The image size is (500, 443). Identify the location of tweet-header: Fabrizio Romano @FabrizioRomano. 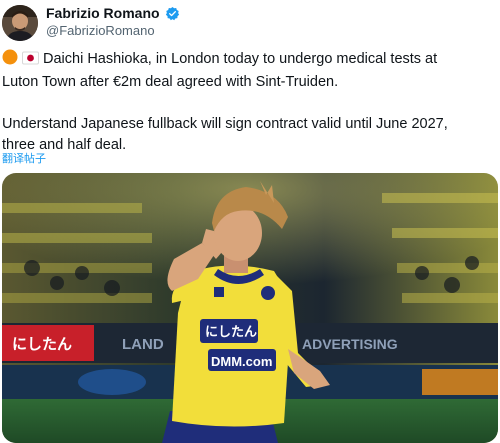
(250, 22).